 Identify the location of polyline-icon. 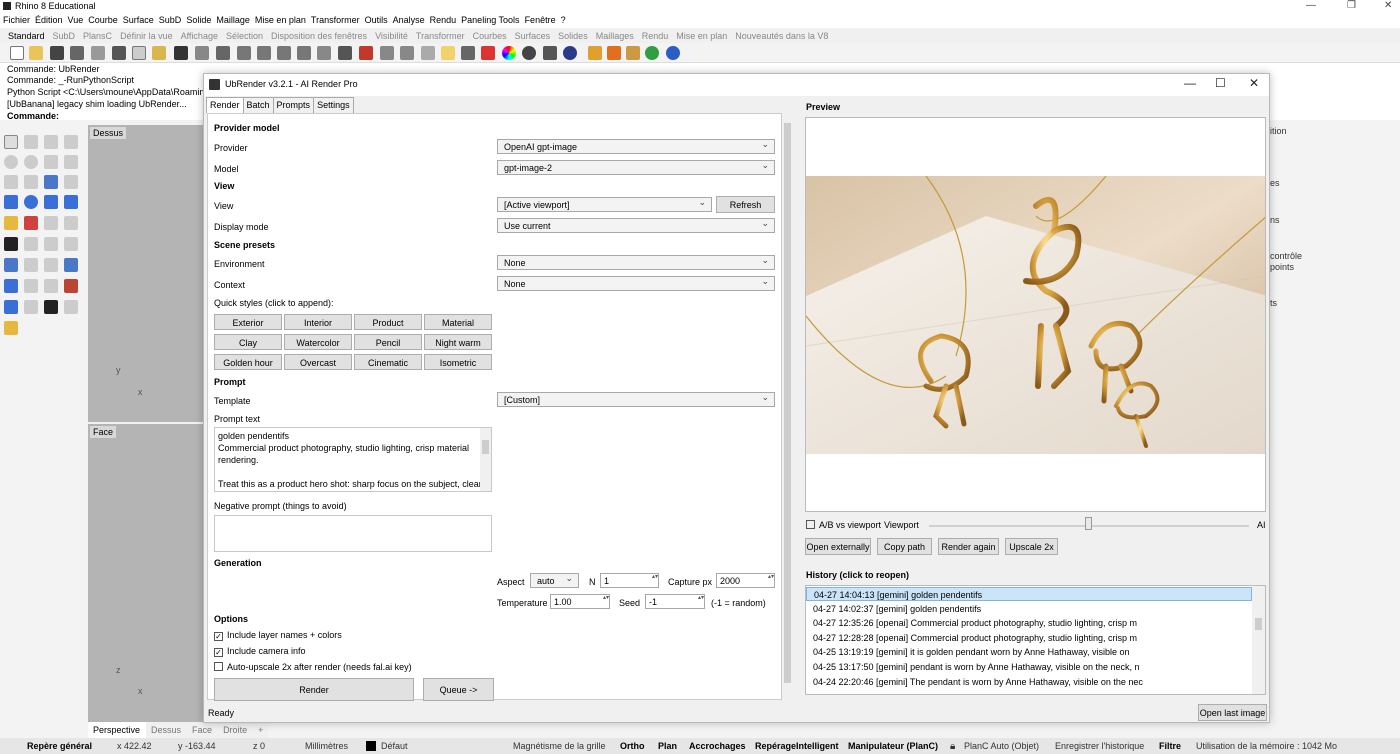
(51, 142).